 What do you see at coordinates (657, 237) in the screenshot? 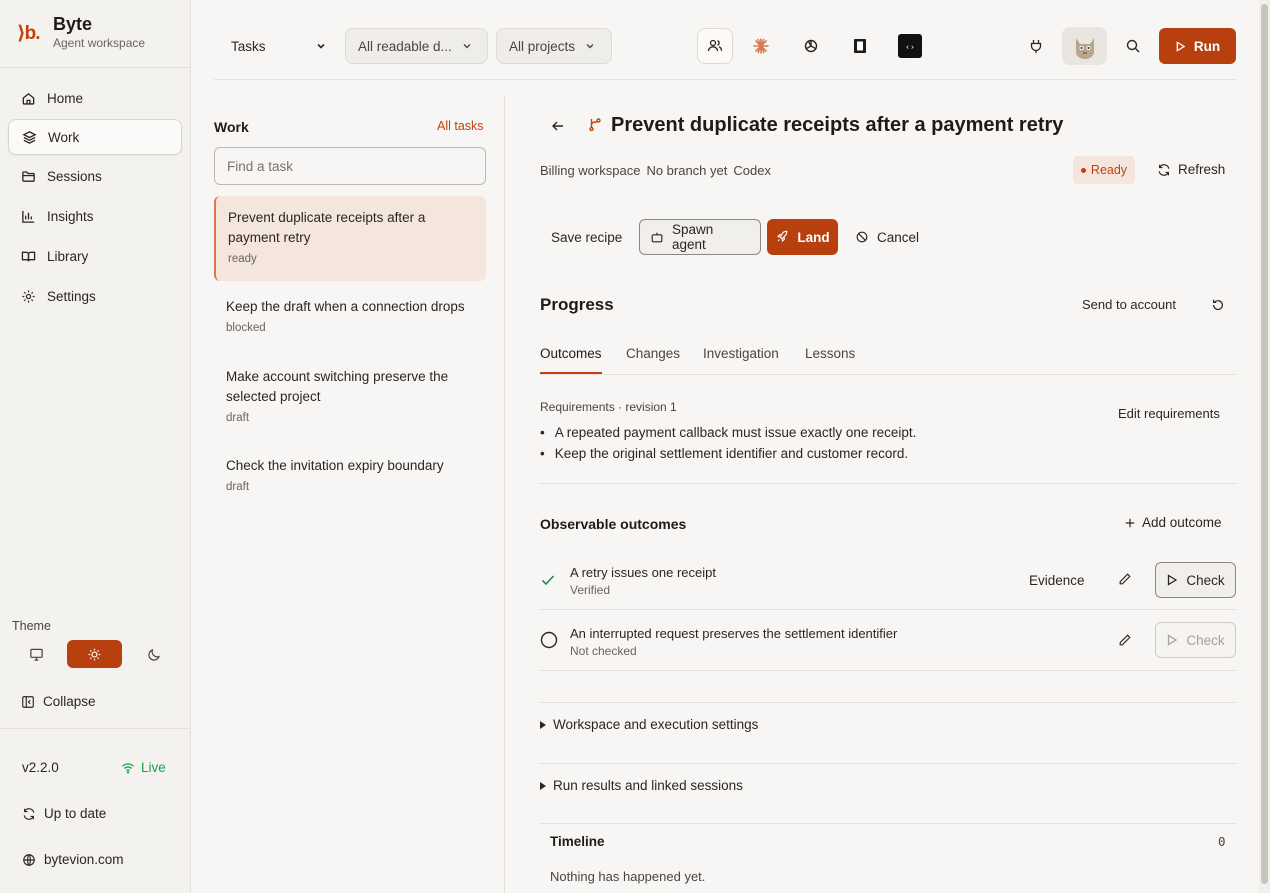
I see `bot-icon` at bounding box center [657, 237].